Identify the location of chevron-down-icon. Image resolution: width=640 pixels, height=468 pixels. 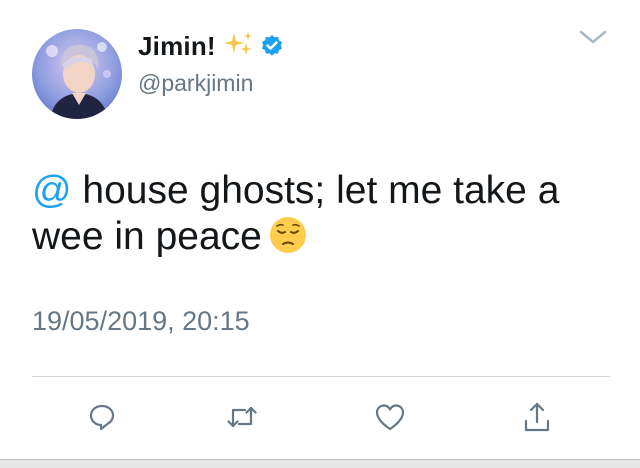
(593, 37).